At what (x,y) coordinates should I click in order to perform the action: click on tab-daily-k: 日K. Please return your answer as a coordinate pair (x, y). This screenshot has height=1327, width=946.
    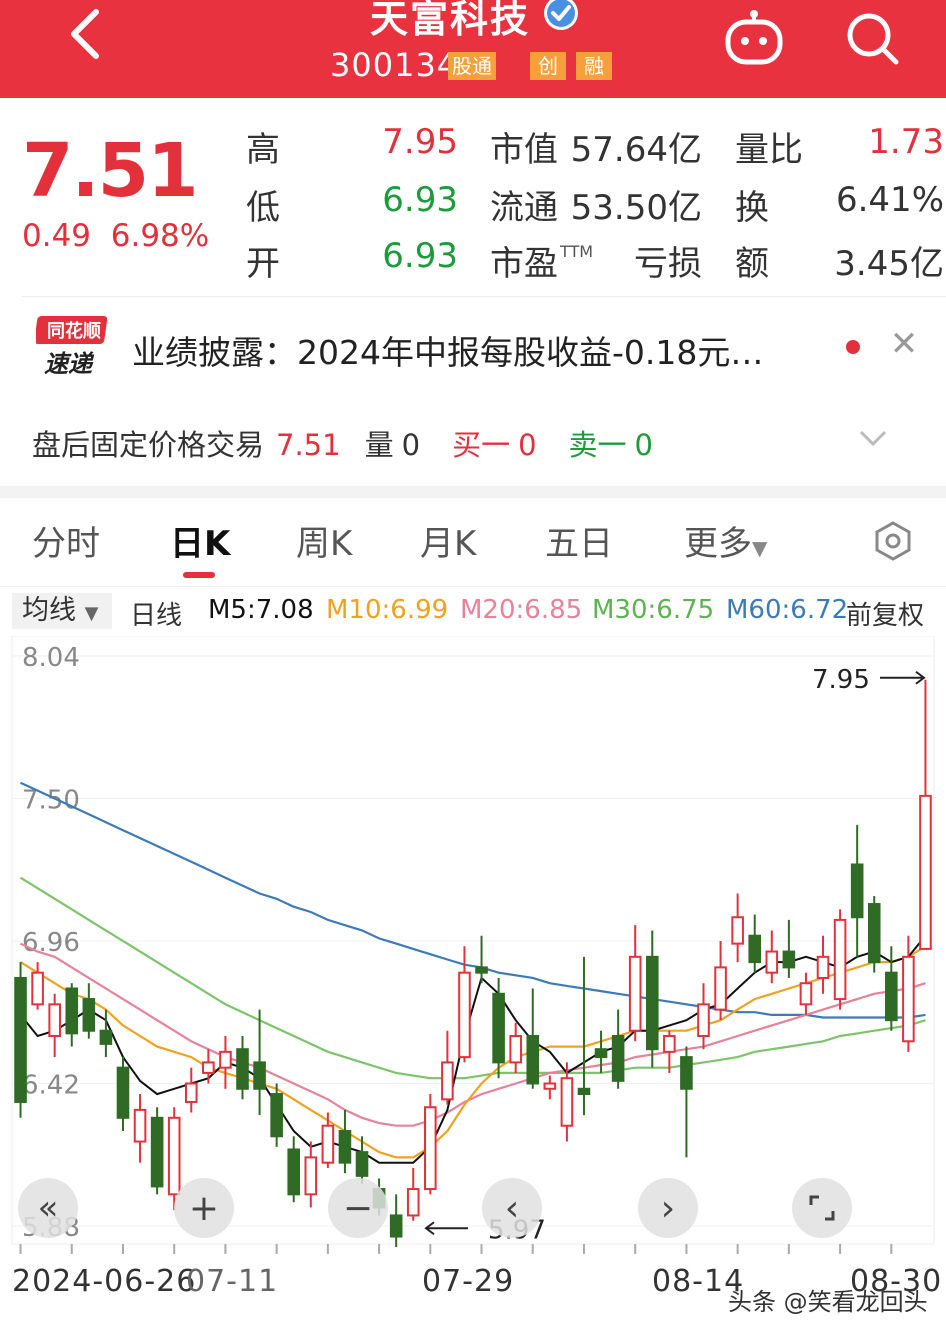
    Looking at the image, I should click on (200, 540).